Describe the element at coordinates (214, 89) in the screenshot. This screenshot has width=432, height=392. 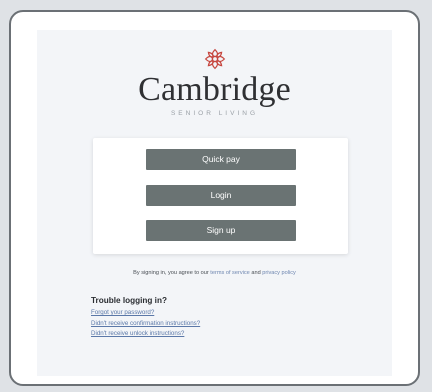
I see `brand-name: Cambridge` at that location.